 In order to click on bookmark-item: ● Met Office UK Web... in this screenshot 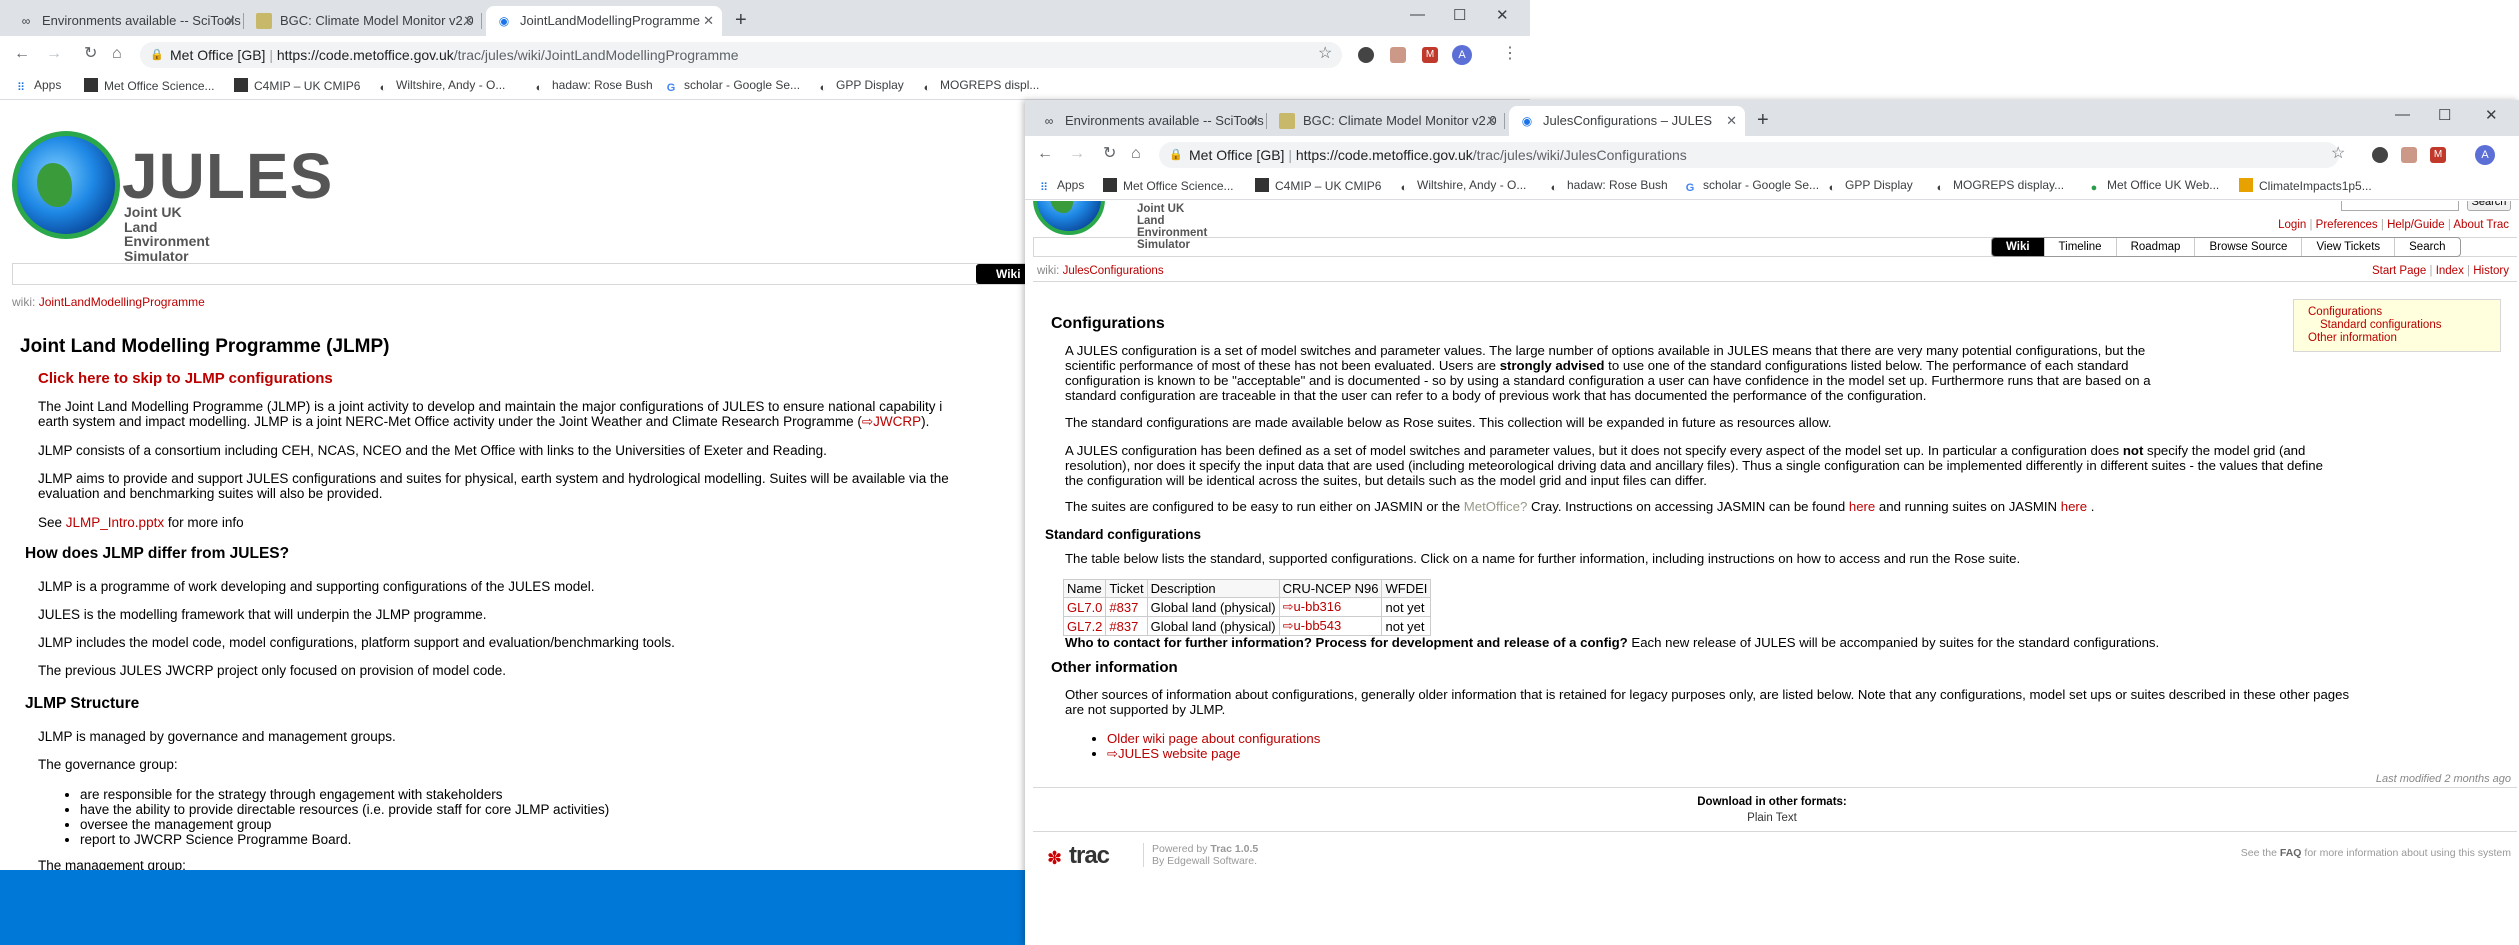, I will do `click(2153, 186)`.